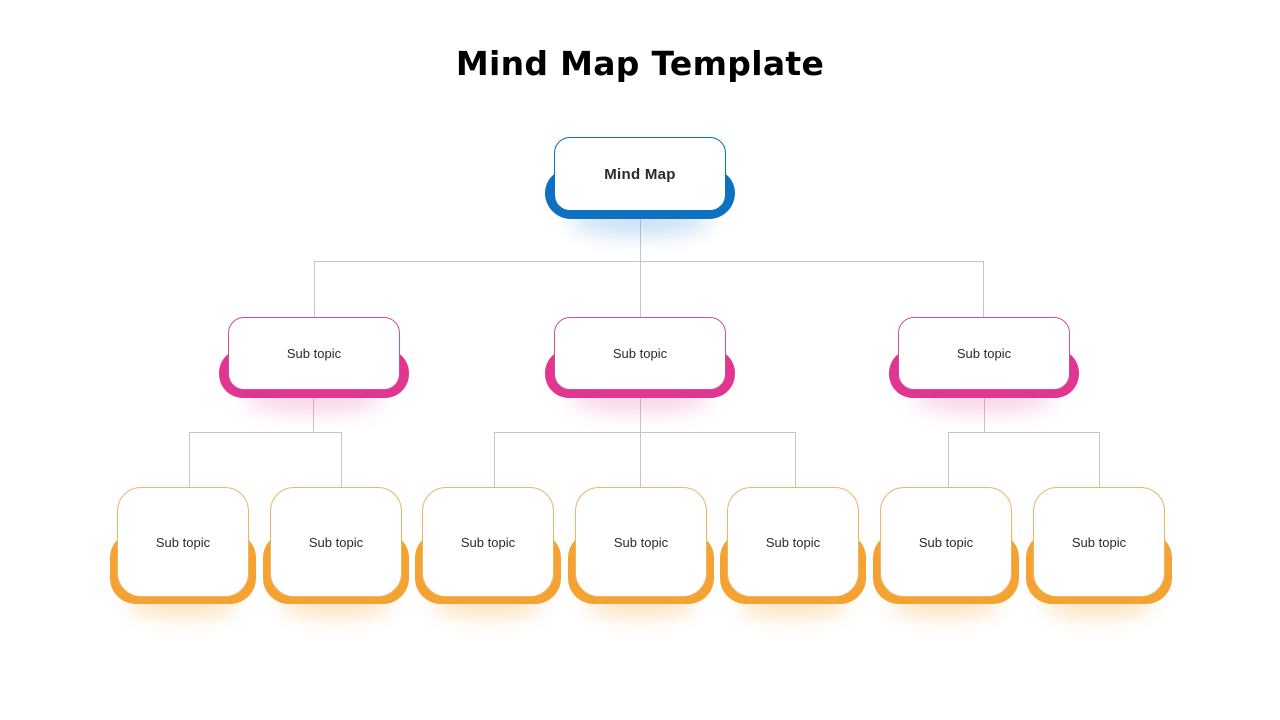 The width and height of the screenshot is (1280, 720). What do you see at coordinates (640, 174) in the screenshot?
I see `root-node-label: Mind Map` at bounding box center [640, 174].